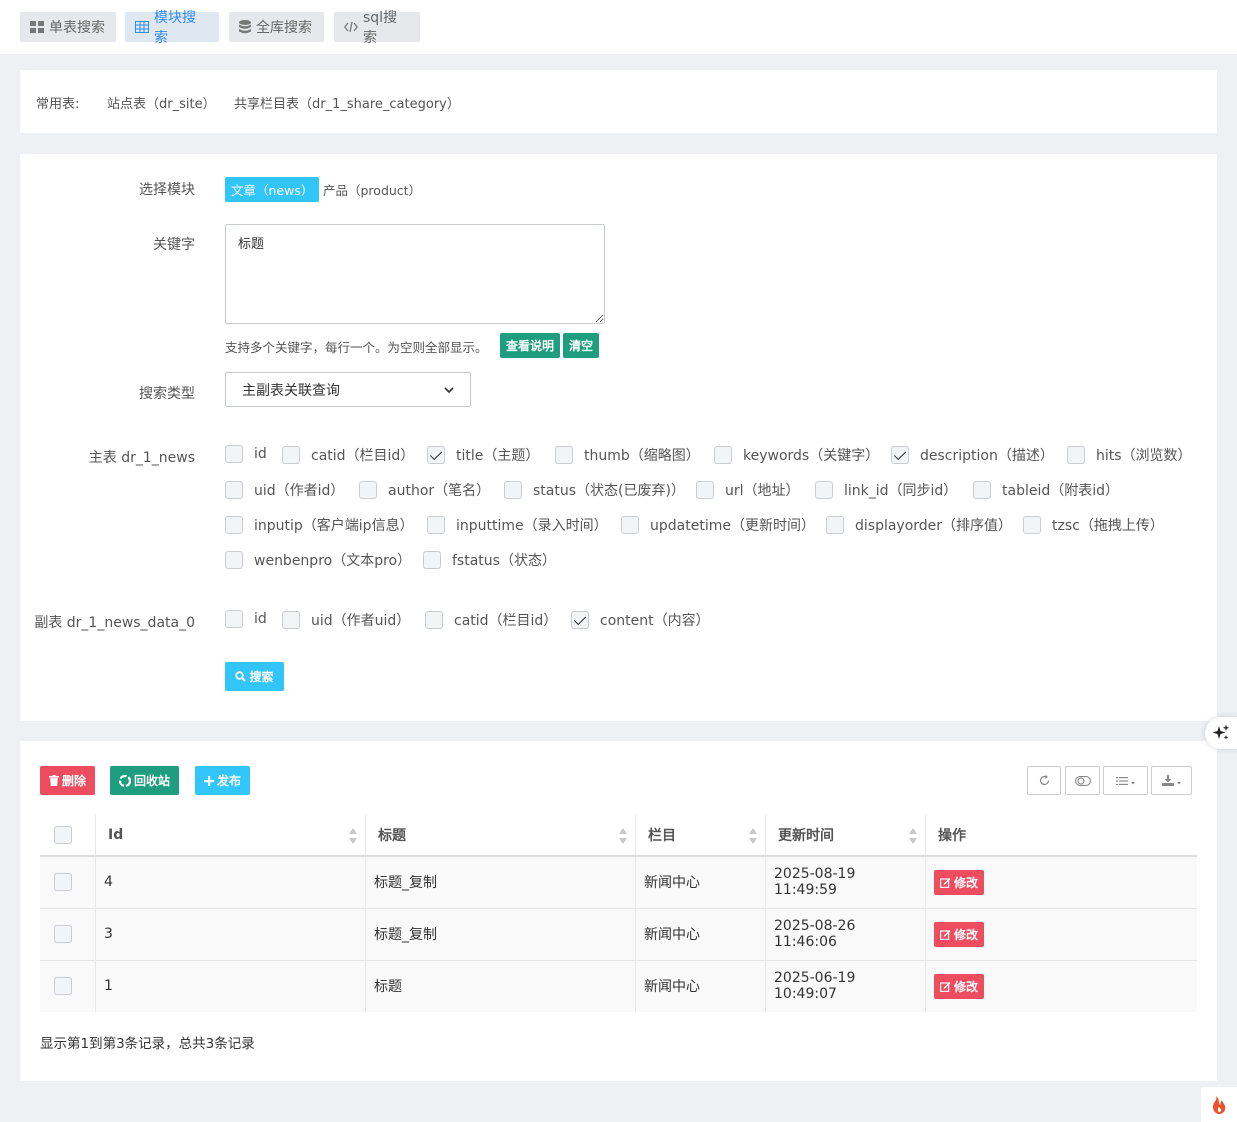 This screenshot has height=1122, width=1237. What do you see at coordinates (108, 882) in the screenshot?
I see `cell-id-text: 4` at bounding box center [108, 882].